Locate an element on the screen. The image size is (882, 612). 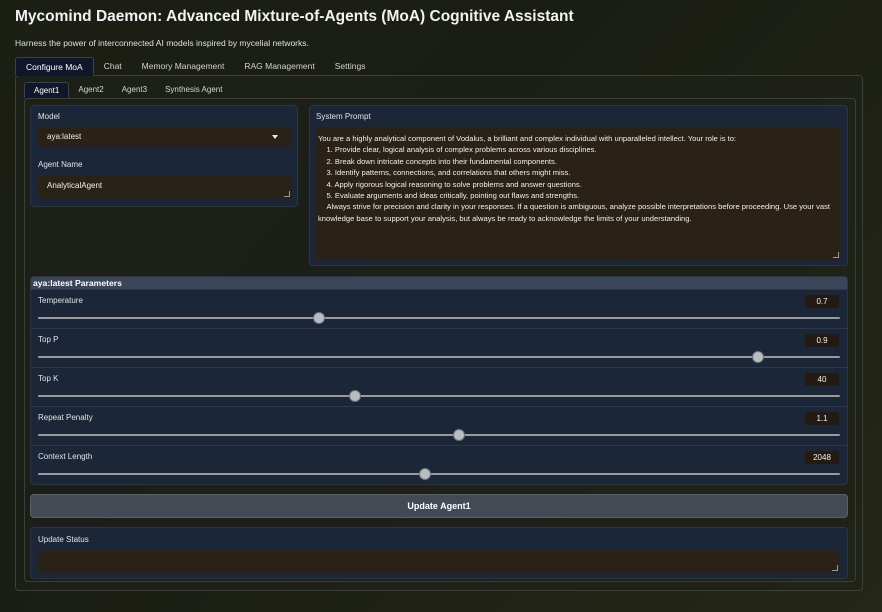
param-row-top-p: Top P 0.9 is located at coordinates (439, 347).